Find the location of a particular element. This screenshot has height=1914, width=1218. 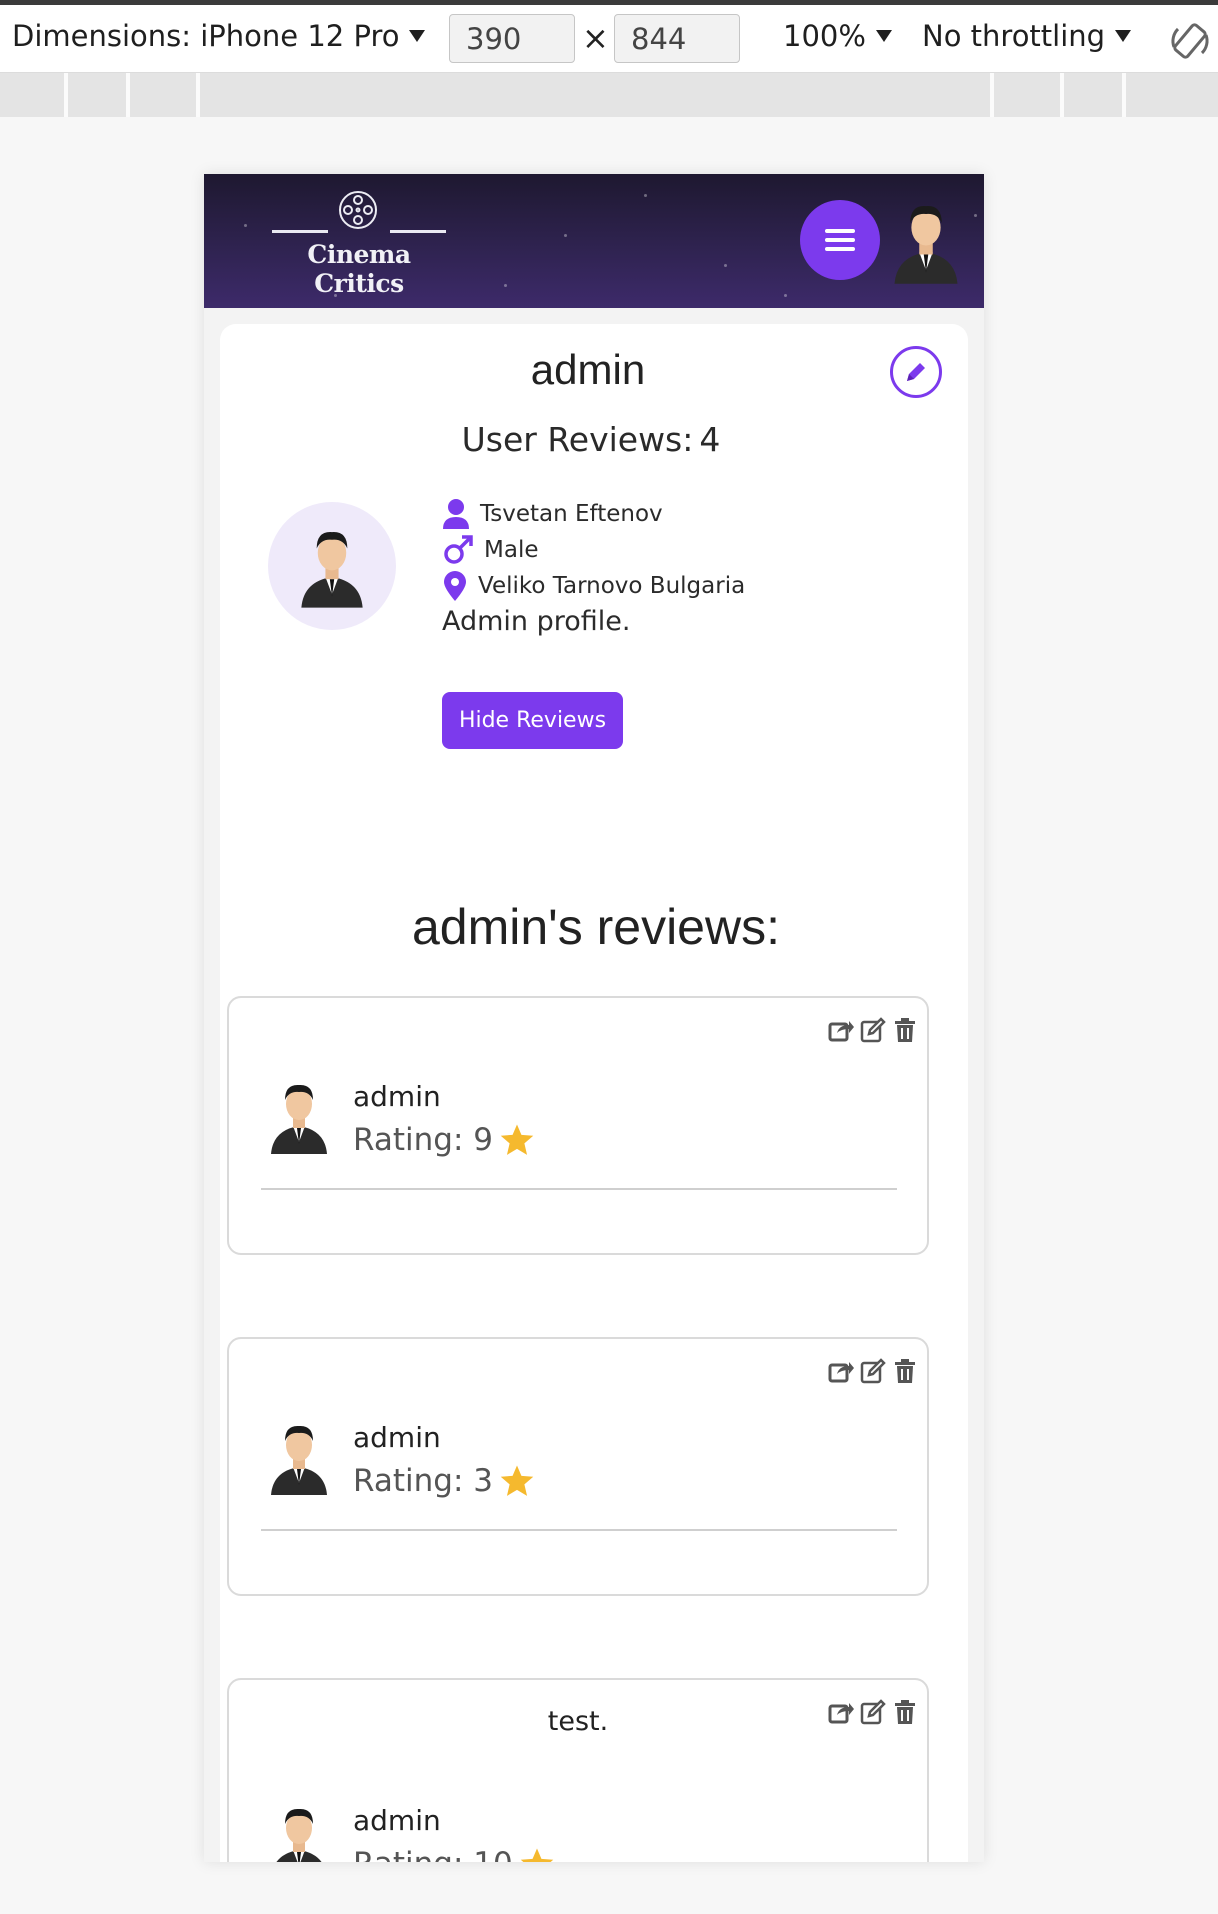

rating-value: 3 is located at coordinates (483, 1481).